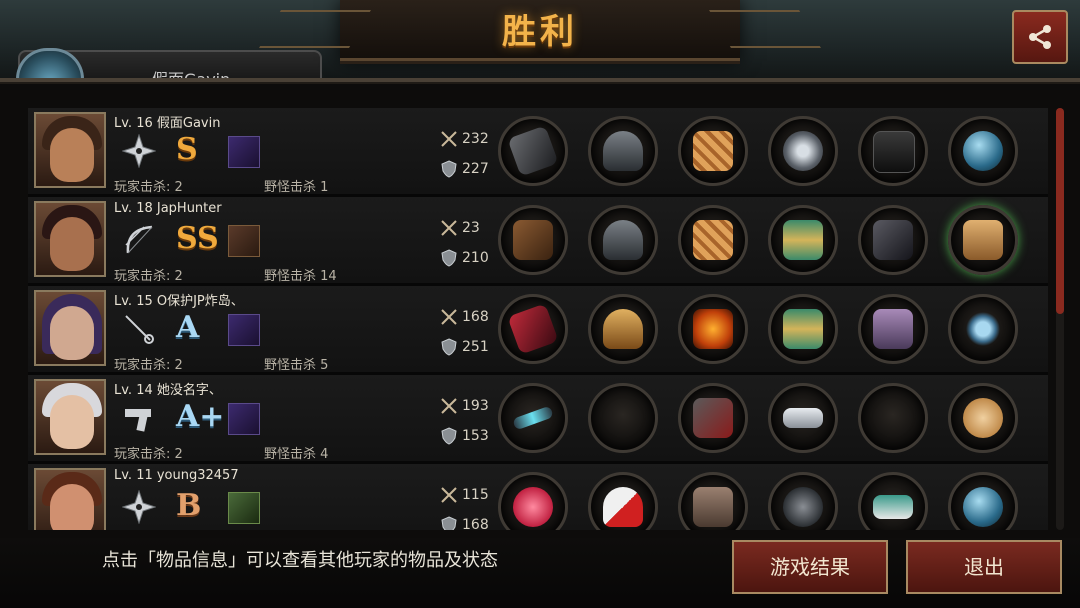  I want to click on attack-value: 23, so click(471, 228).